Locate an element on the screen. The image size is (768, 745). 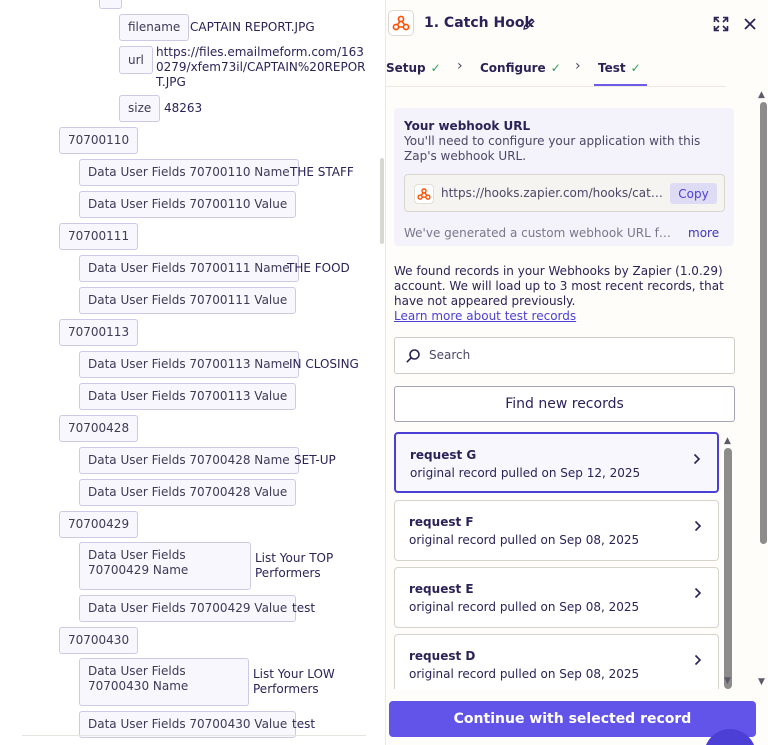
learn-more-link: Learn more about test records is located at coordinates (485, 316).